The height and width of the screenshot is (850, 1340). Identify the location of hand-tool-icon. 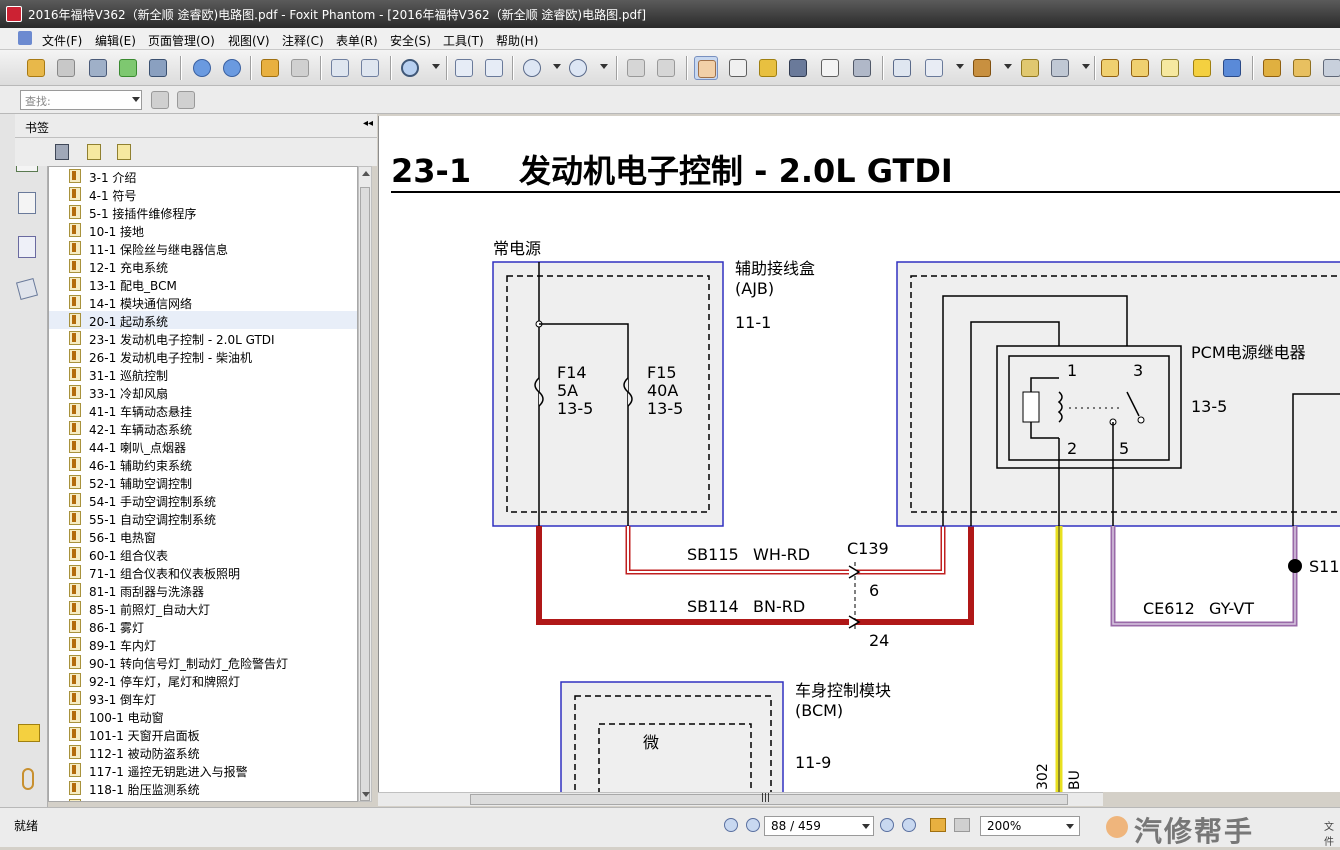
(706, 68).